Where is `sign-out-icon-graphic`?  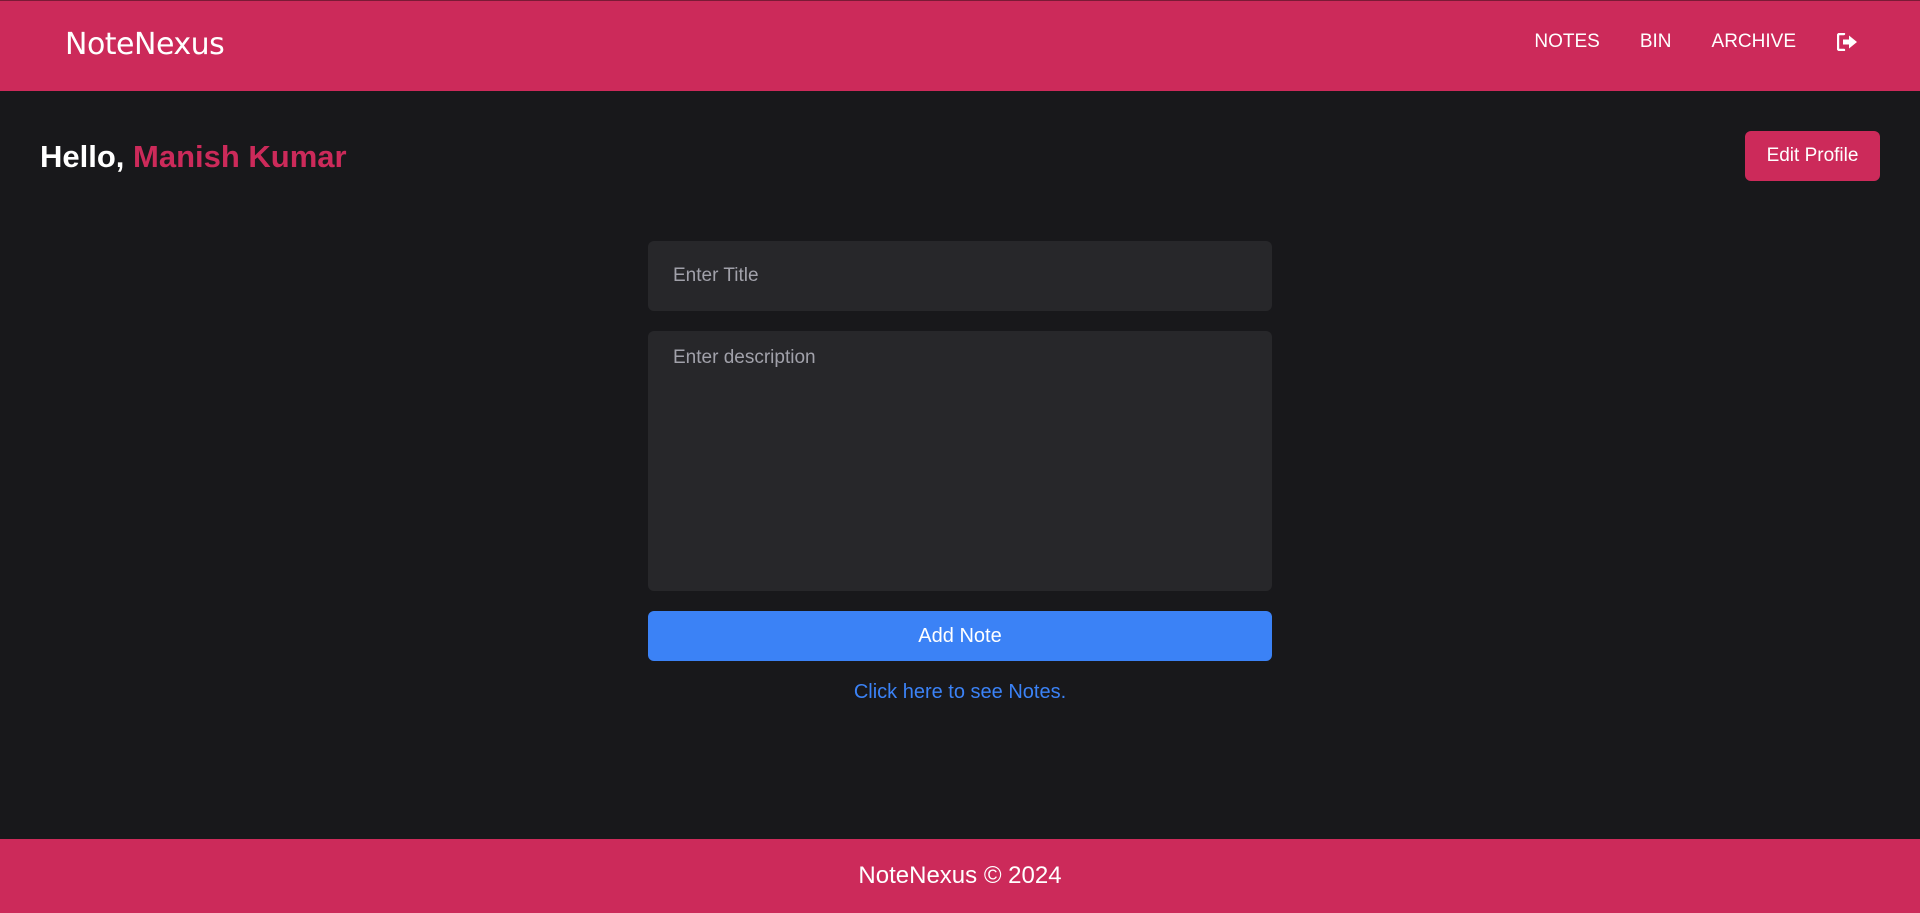
sign-out-icon-graphic is located at coordinates (1846, 42).